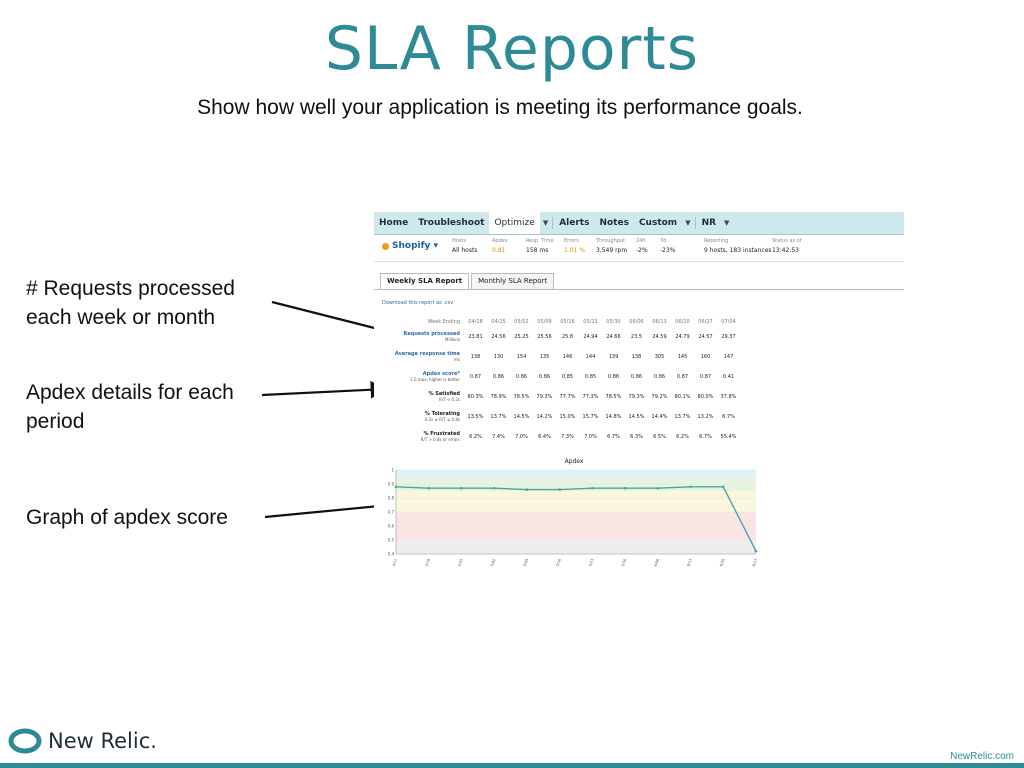 This screenshot has height=768, width=1024. I want to click on table-cell: 14.5%, so click(636, 417).